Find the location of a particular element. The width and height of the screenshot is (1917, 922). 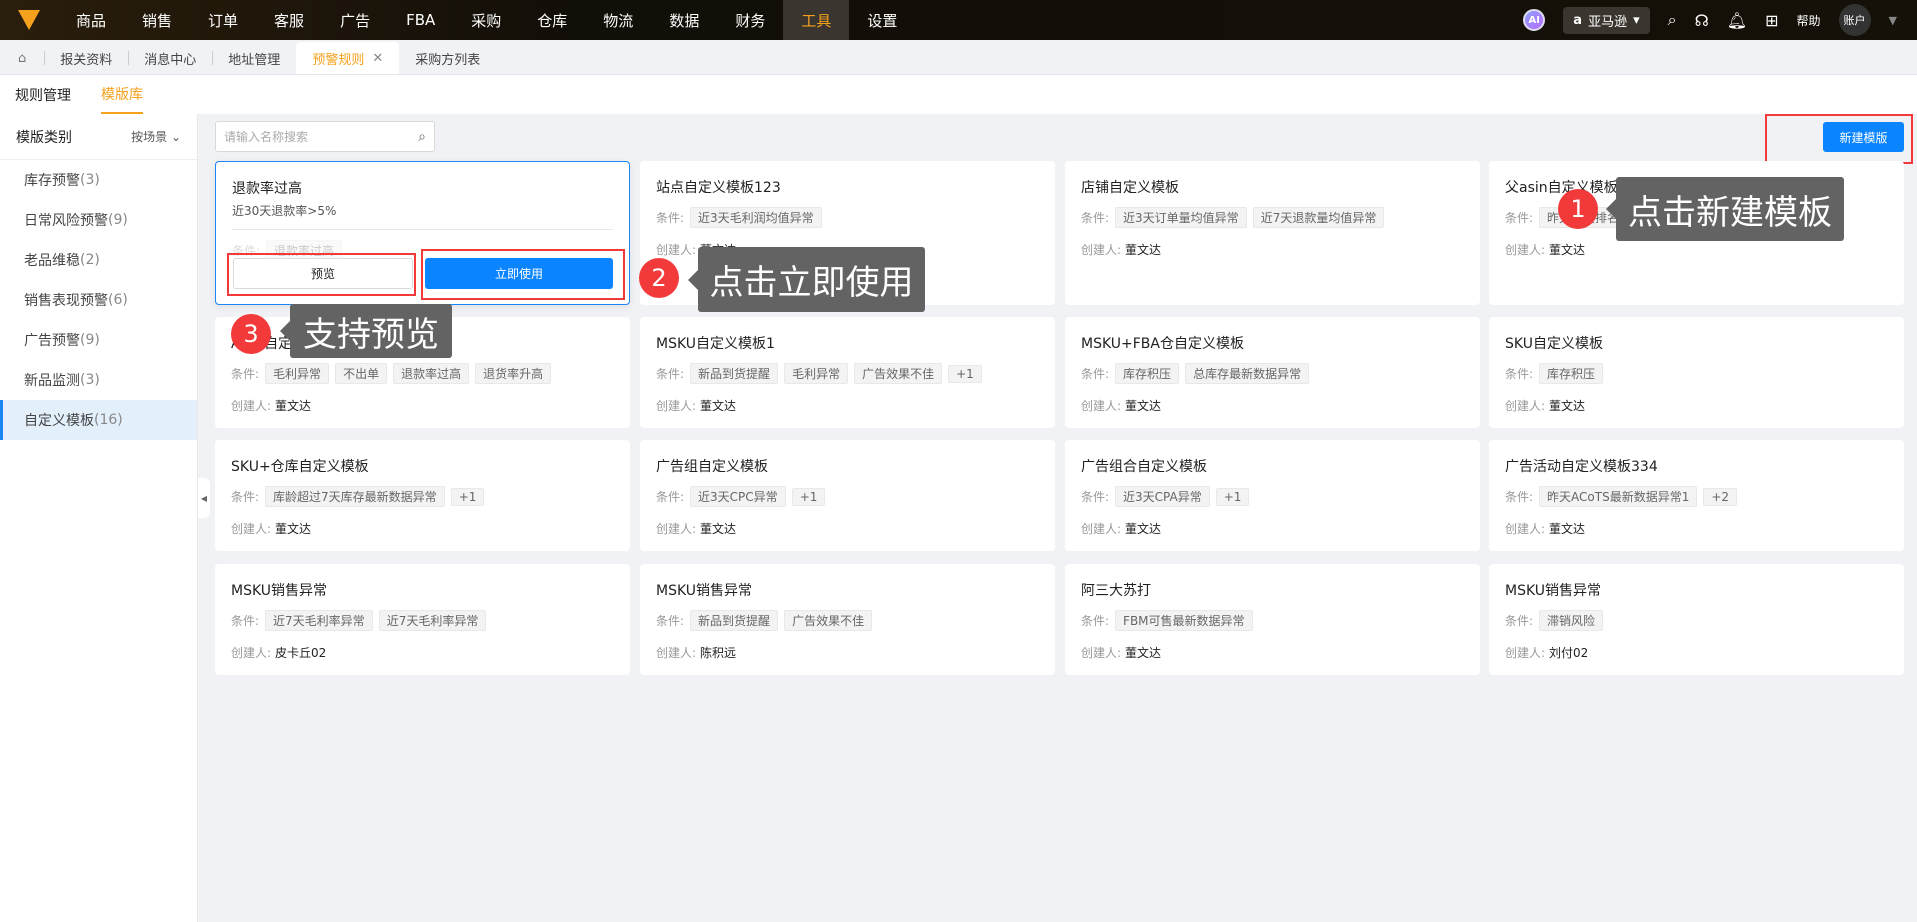

home-icon: ⌂ is located at coordinates (22, 58).